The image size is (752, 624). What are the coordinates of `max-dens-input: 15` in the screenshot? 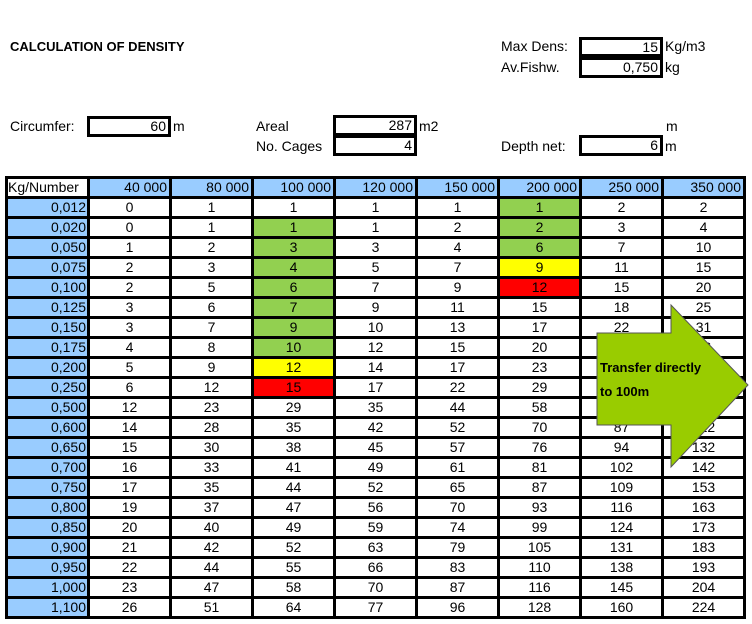 It's located at (621, 47).